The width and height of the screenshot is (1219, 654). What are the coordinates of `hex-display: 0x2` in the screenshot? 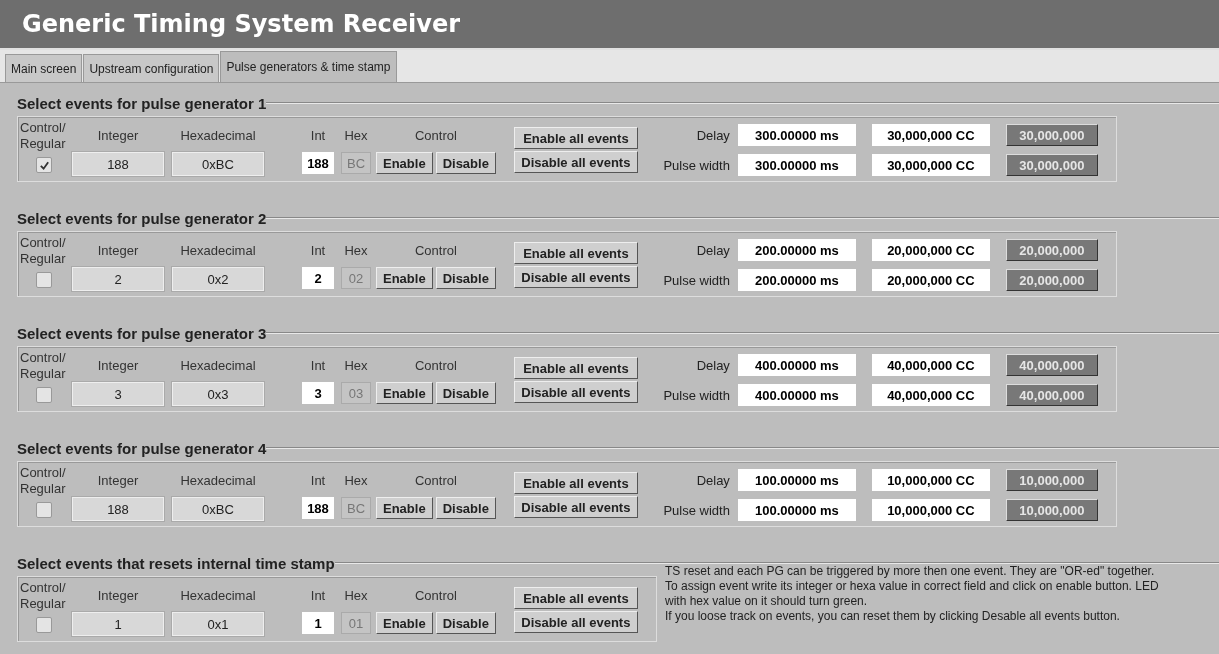 It's located at (218, 279).